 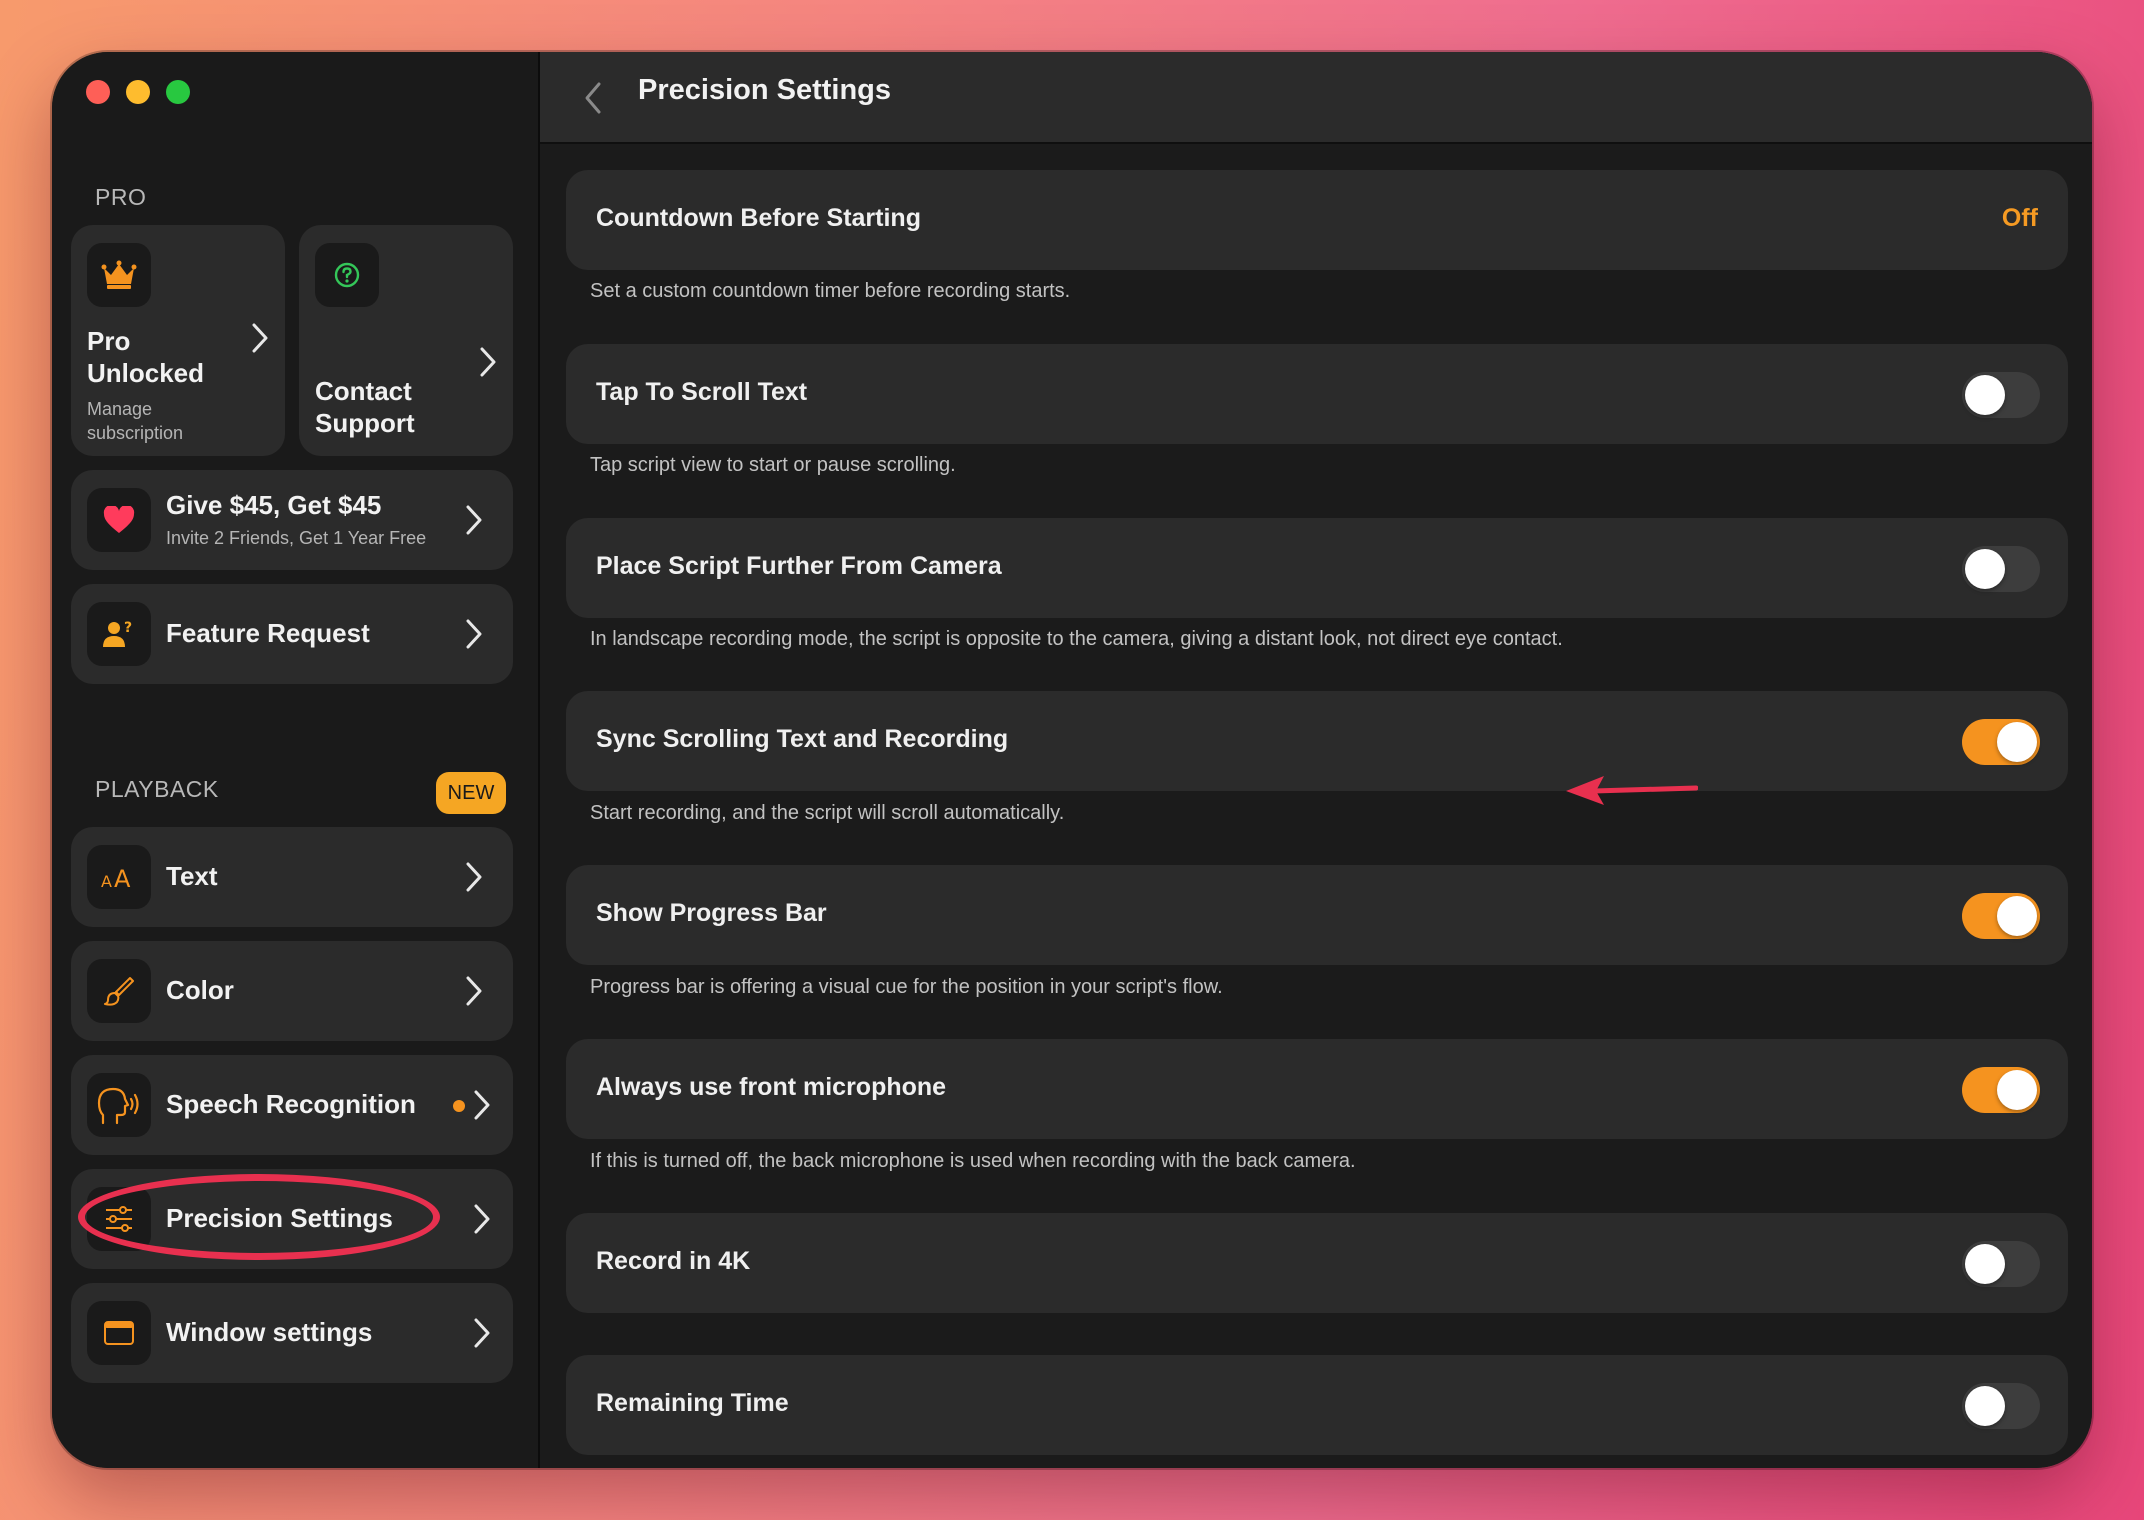 I want to click on sidebar-item-text: A A Text, so click(x=292, y=877).